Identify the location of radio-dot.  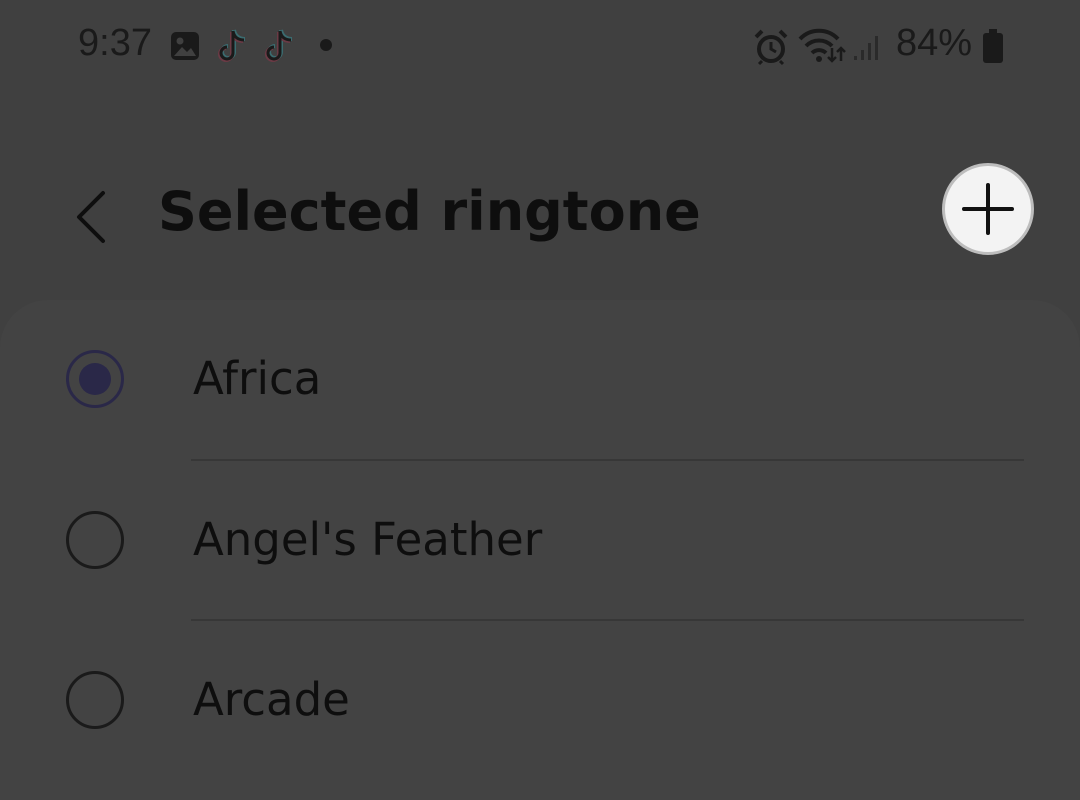
(95, 379).